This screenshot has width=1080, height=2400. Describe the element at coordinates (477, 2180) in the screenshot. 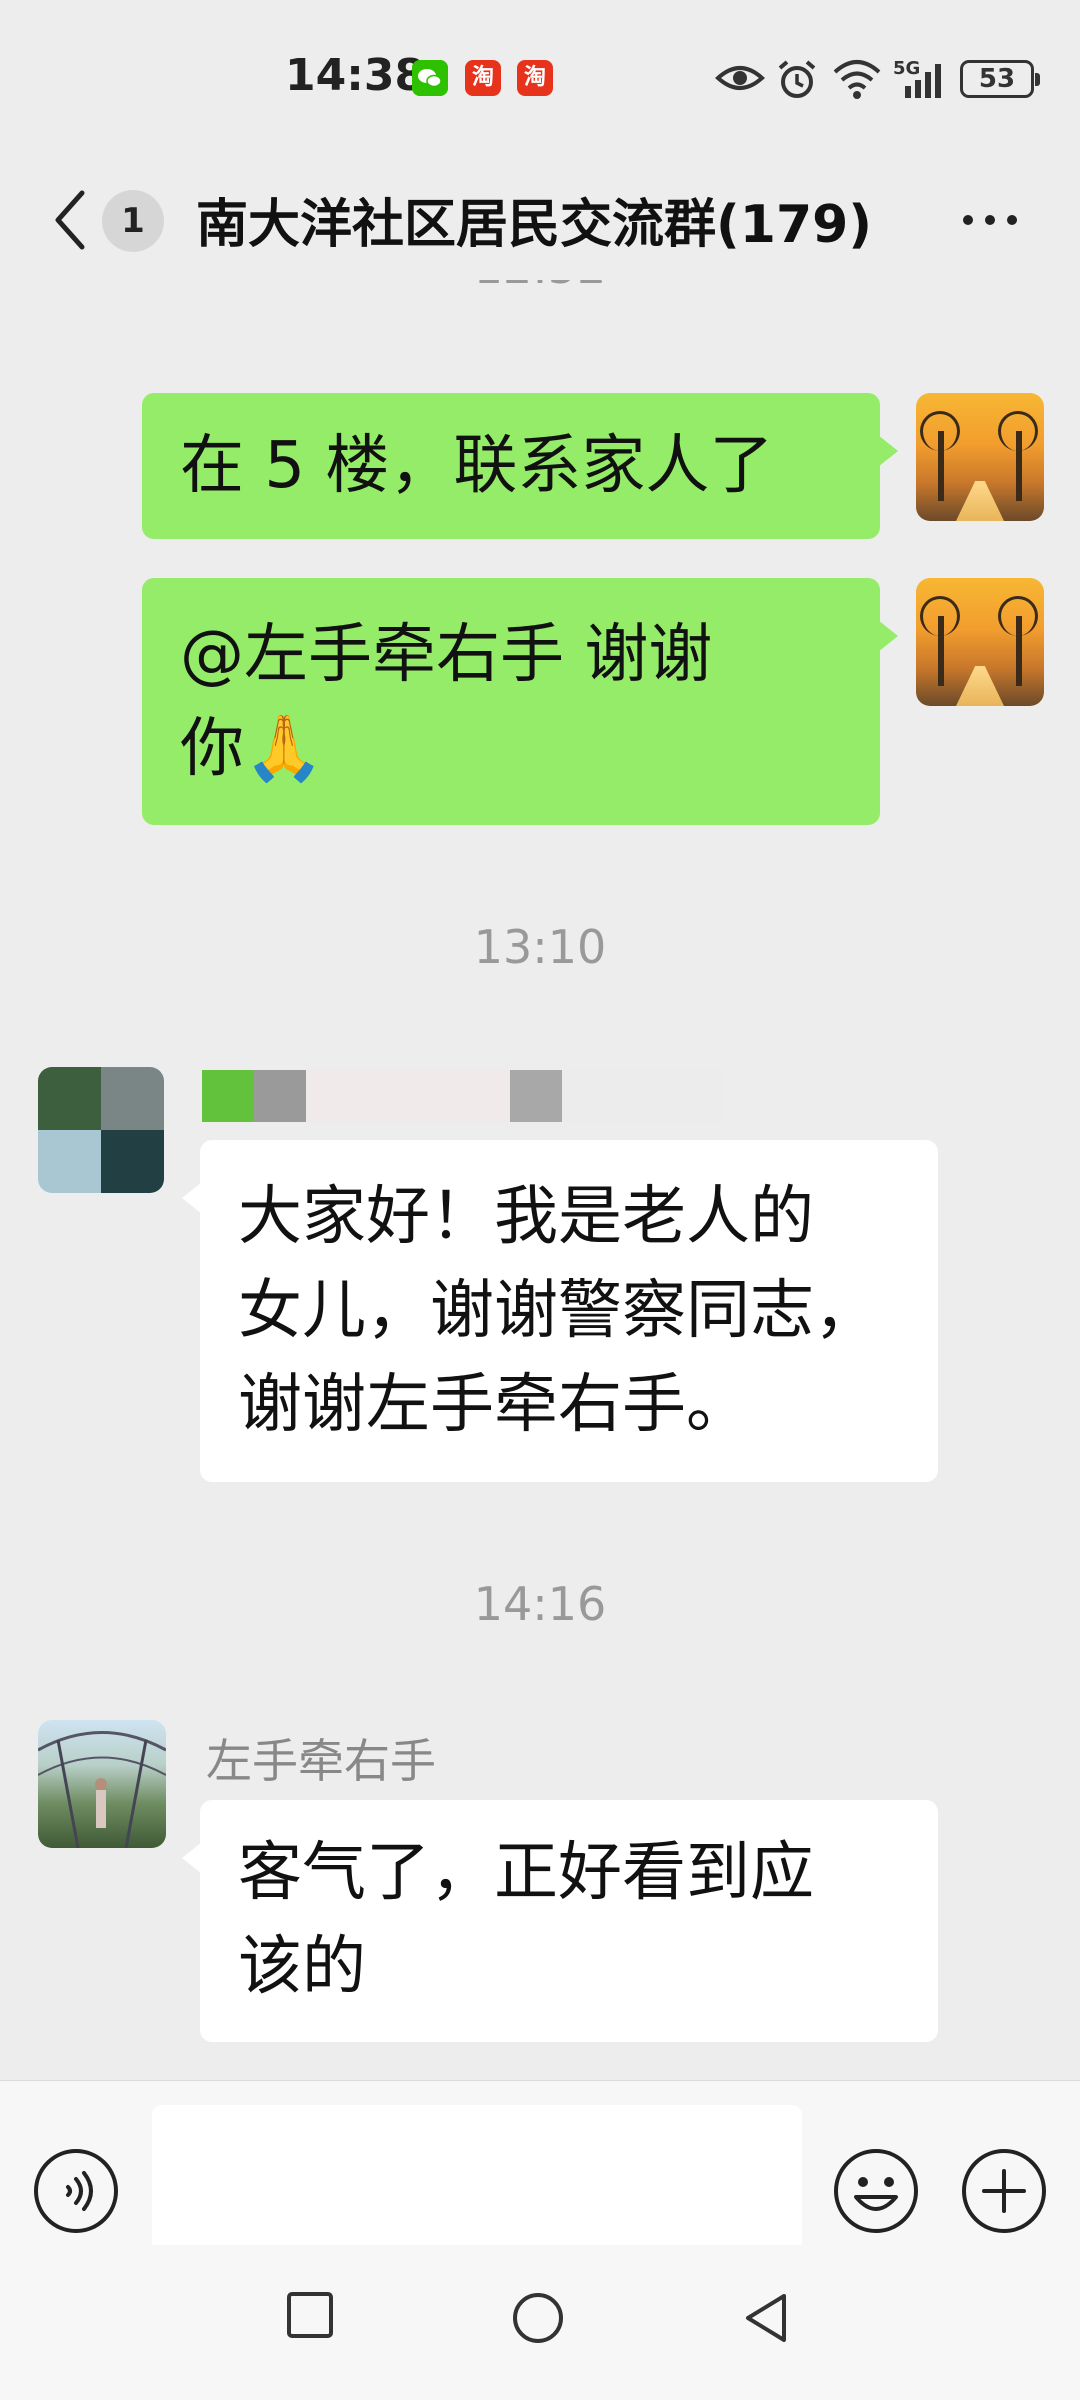

I see `message-input` at that location.